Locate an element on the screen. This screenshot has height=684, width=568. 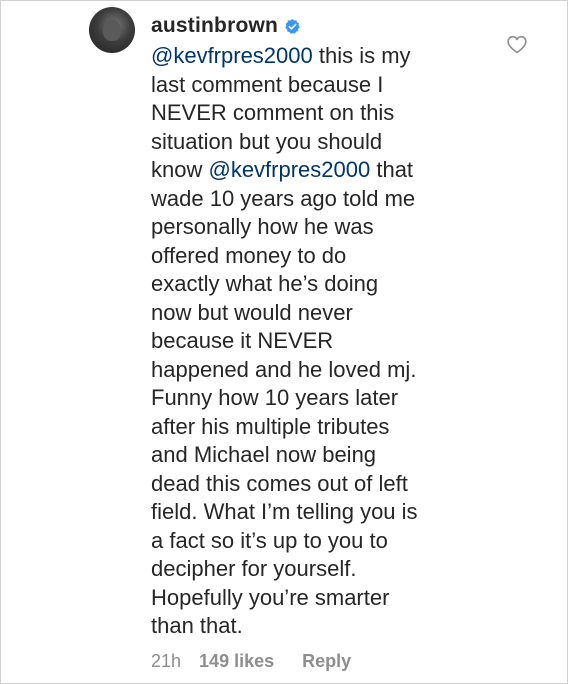
comment-line: happened and he loved mj. is located at coordinates (316, 370).